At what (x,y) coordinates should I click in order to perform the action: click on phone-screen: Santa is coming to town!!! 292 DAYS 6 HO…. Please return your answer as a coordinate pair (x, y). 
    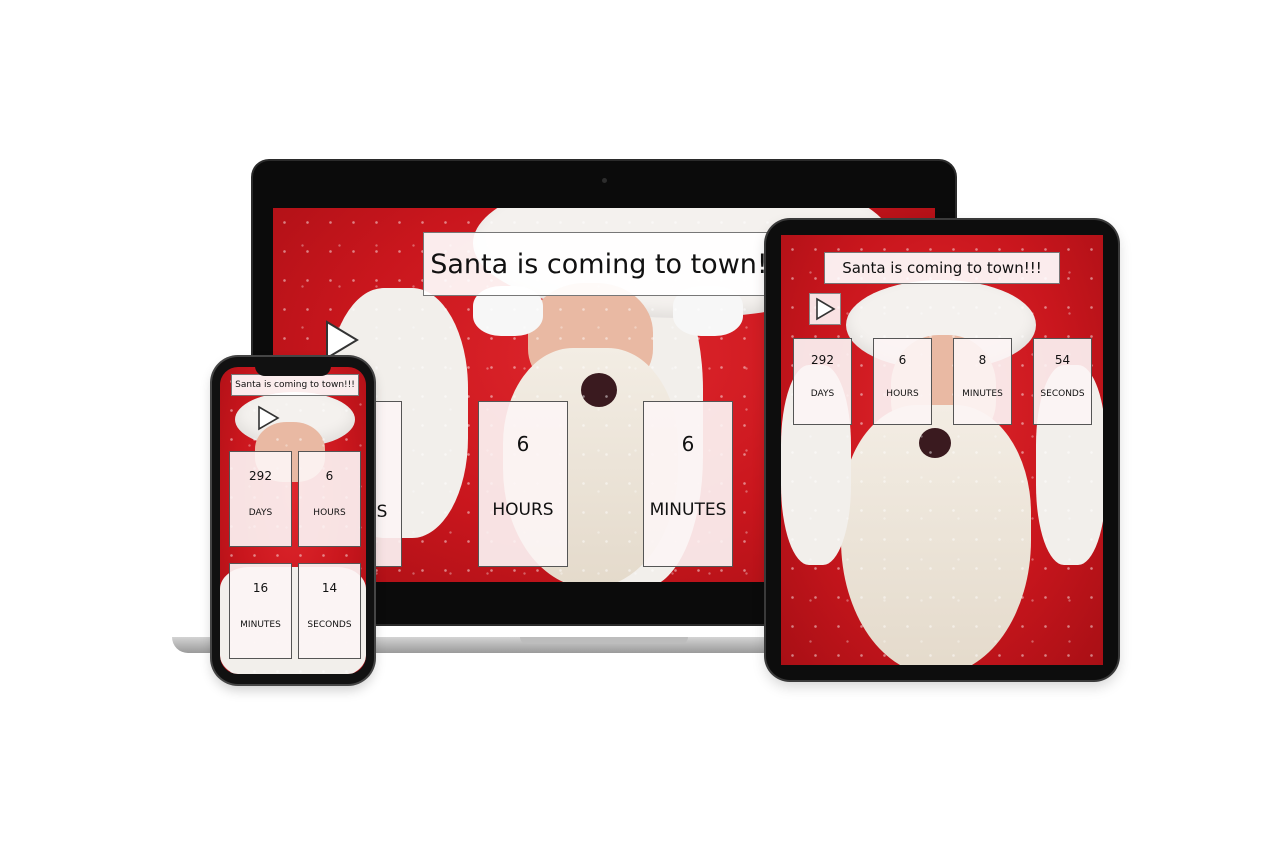
    Looking at the image, I should click on (293, 520).